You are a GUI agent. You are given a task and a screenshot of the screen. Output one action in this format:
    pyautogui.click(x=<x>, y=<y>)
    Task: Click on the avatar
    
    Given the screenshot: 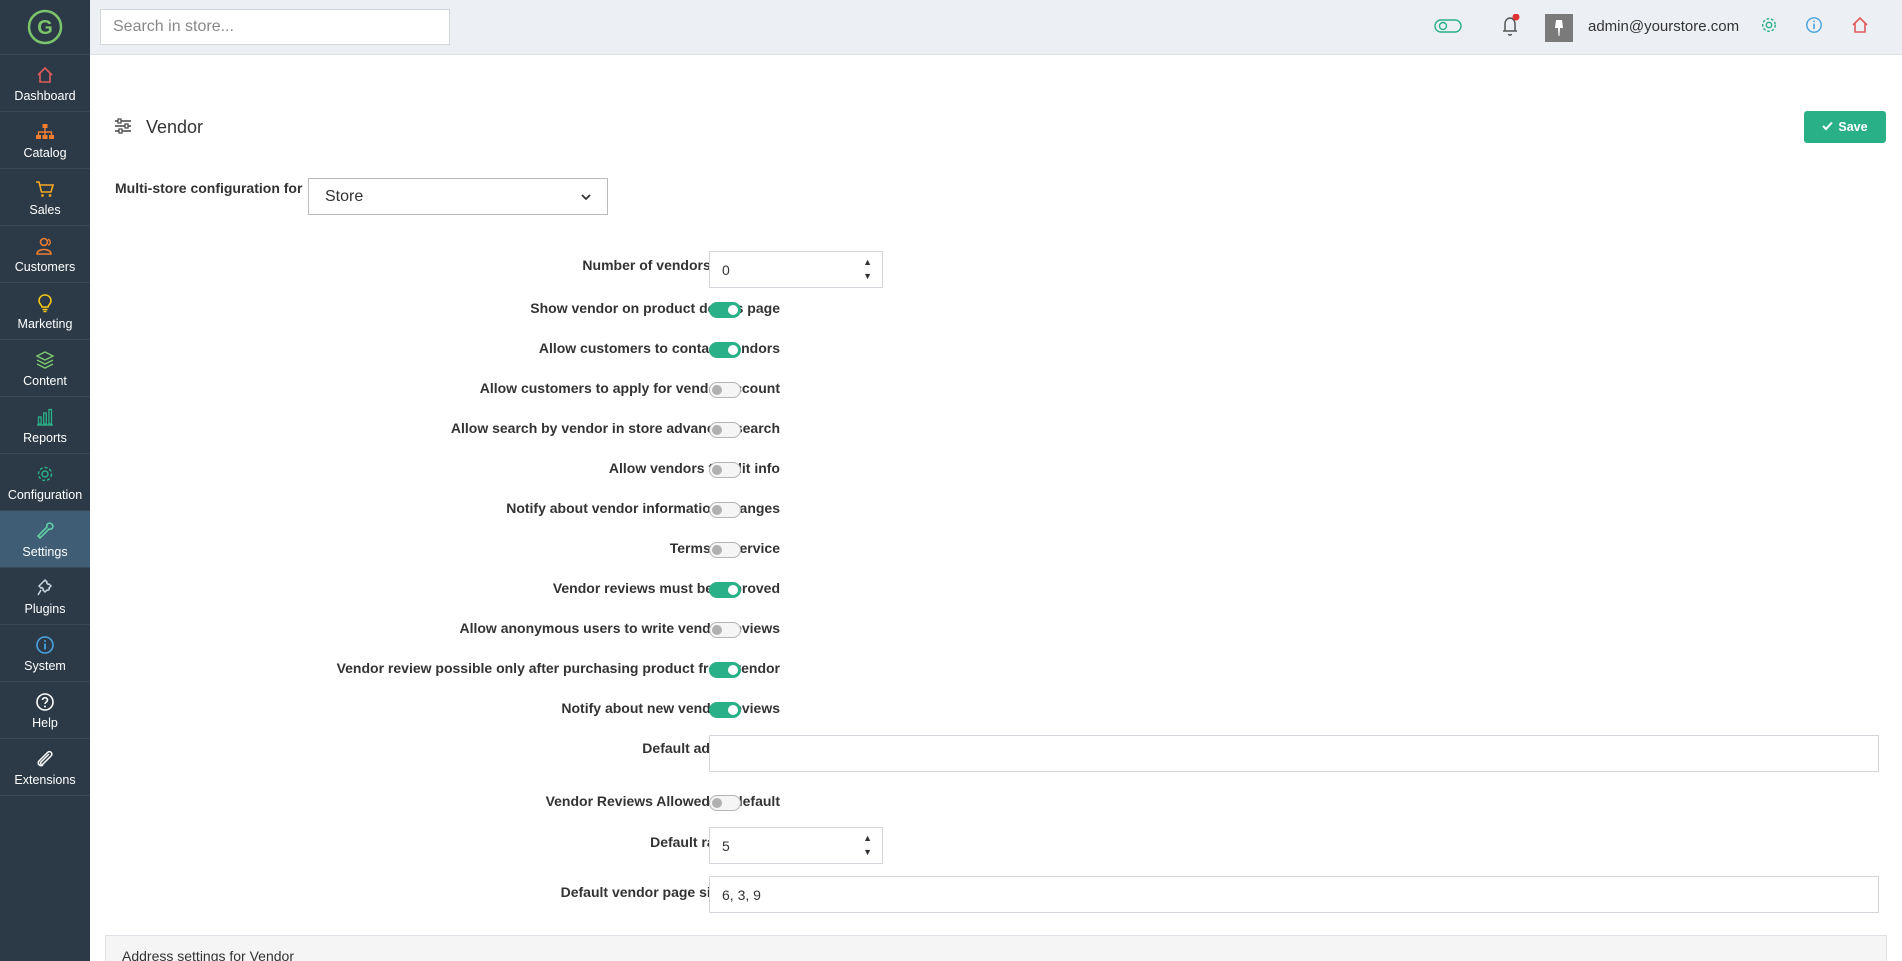 What is the action you would take?
    pyautogui.click(x=1559, y=28)
    